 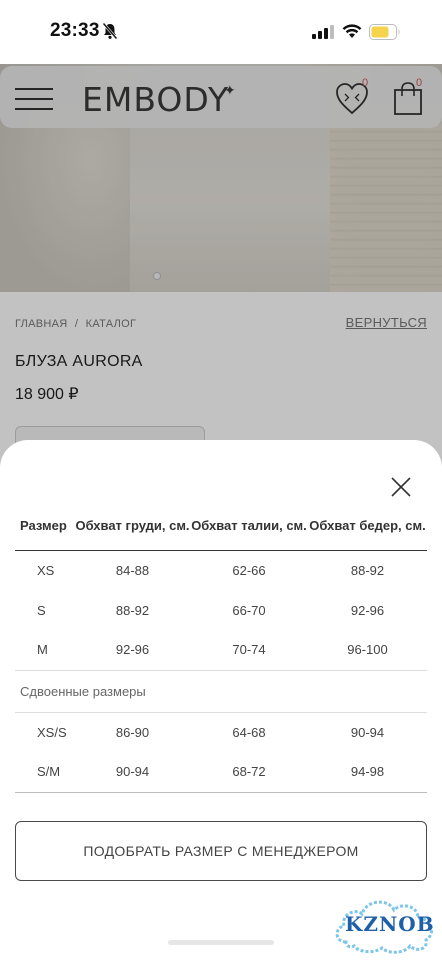 I want to click on wifi-icon, so click(x=352, y=31).